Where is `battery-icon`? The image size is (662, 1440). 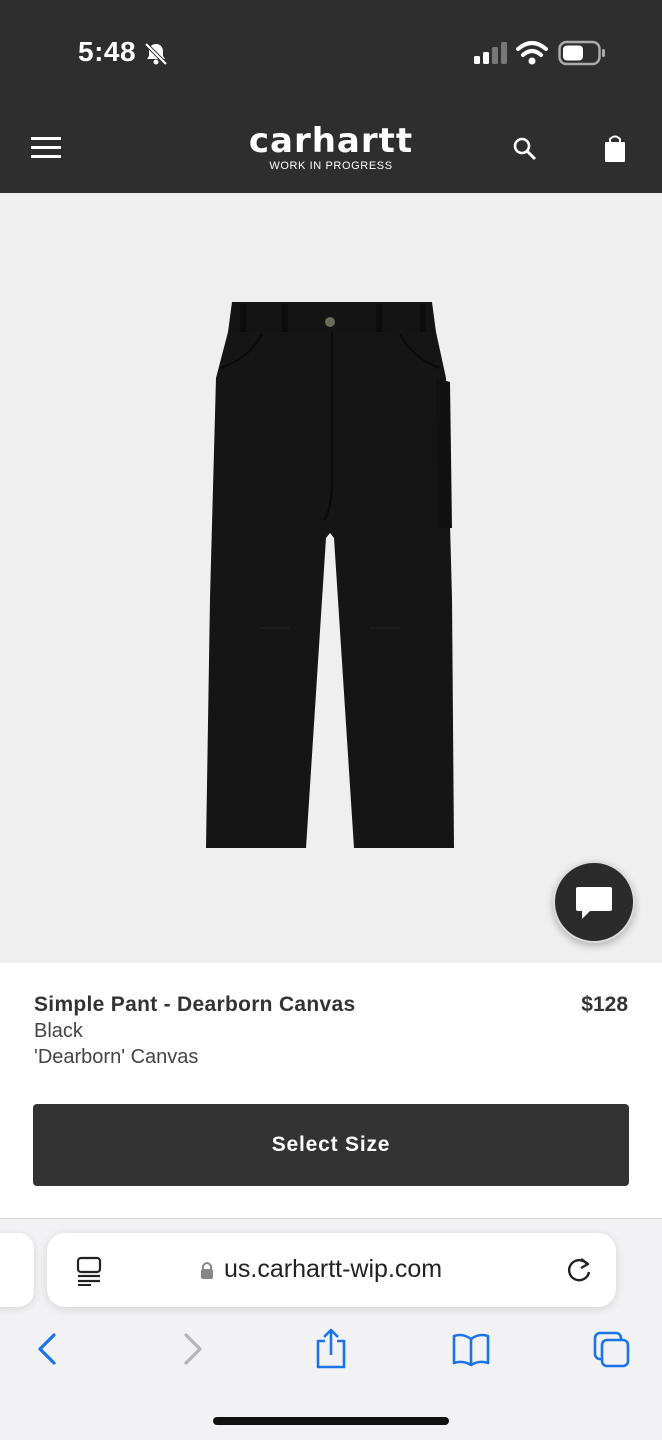 battery-icon is located at coordinates (581, 53).